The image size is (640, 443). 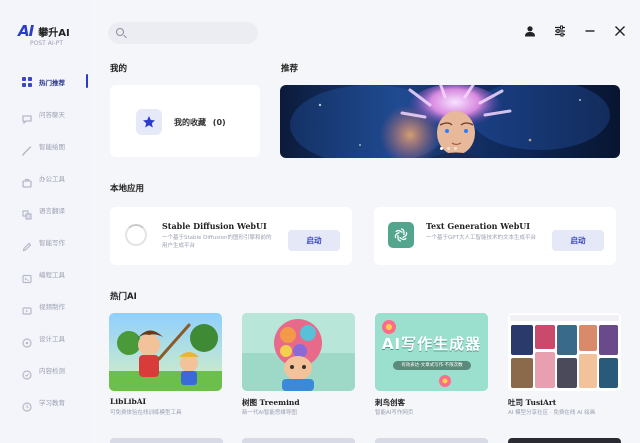 What do you see at coordinates (589, 30) in the screenshot?
I see `minimize-icon` at bounding box center [589, 30].